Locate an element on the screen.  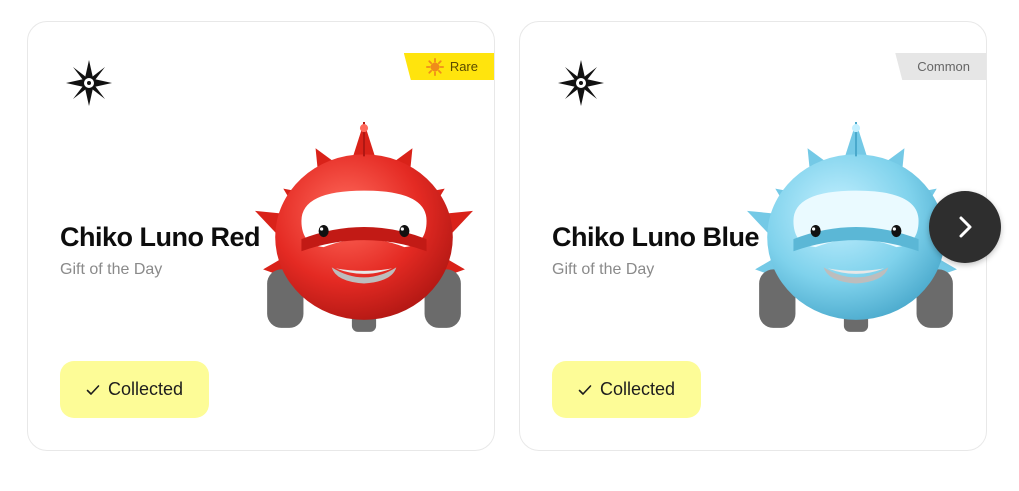
rarity-badge: Common is located at coordinates (940, 66).